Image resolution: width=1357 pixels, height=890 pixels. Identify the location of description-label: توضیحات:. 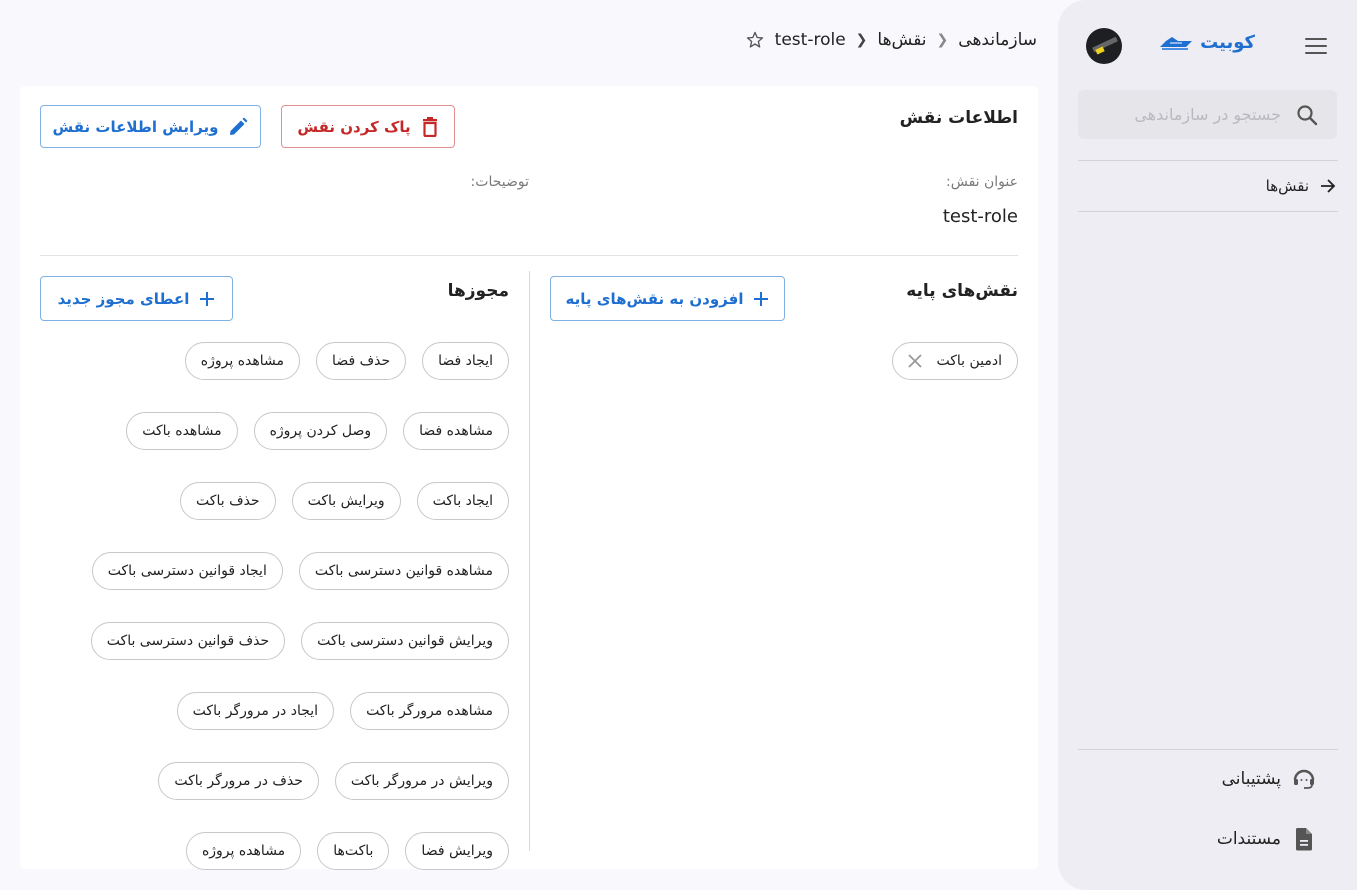
(499, 182).